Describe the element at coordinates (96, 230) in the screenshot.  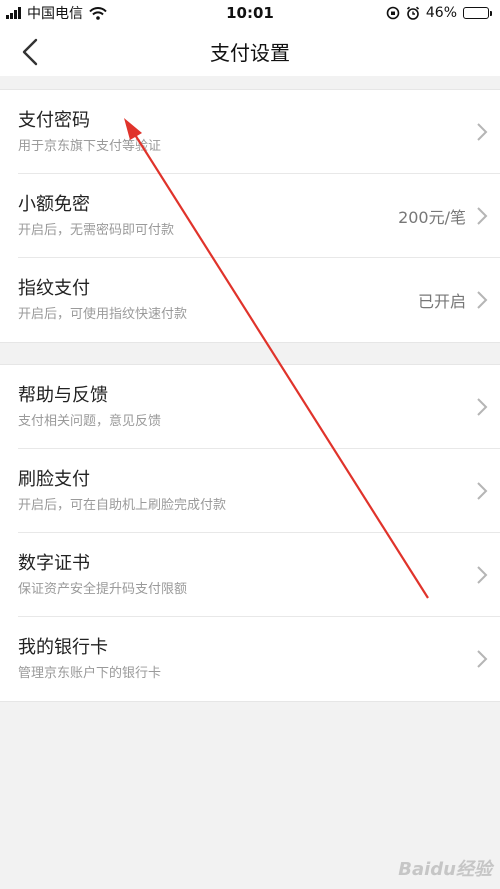
I see `setting-subtitle: 开启后，无需密码即可付款` at that location.